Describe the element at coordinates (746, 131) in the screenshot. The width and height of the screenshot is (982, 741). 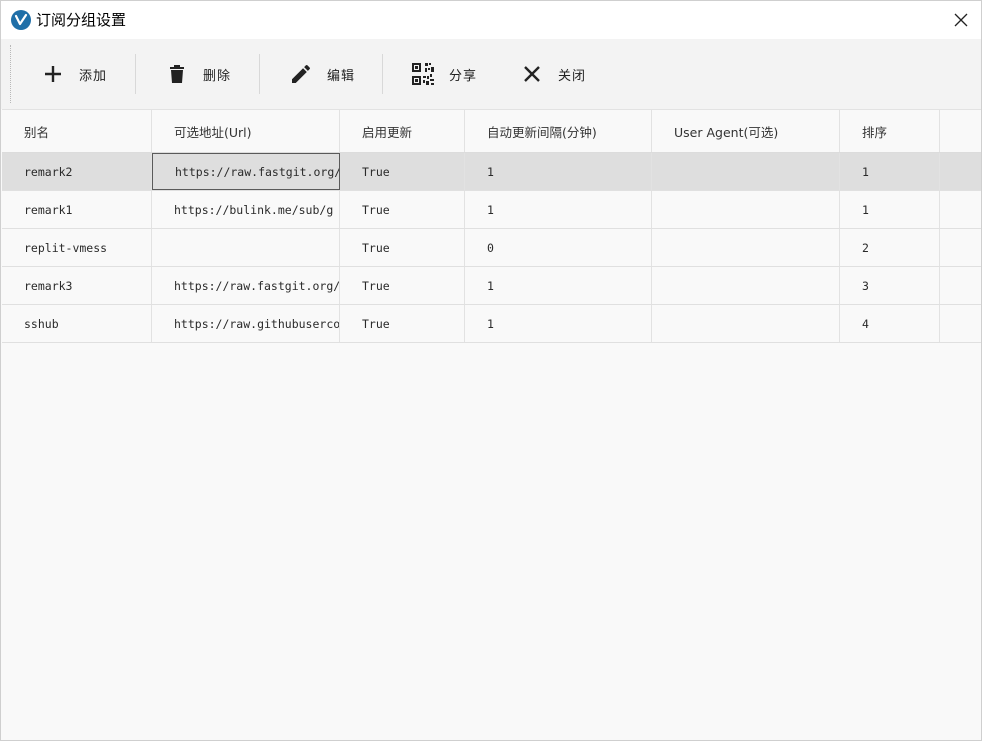
I see `column-header-user-agent: User Agent(可选)` at that location.